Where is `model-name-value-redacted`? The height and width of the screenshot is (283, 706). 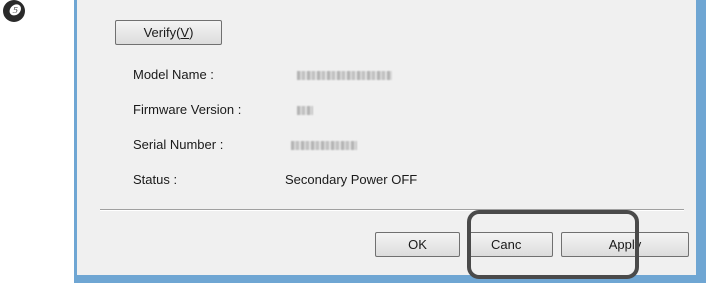
model-name-value-redacted is located at coordinates (344, 75).